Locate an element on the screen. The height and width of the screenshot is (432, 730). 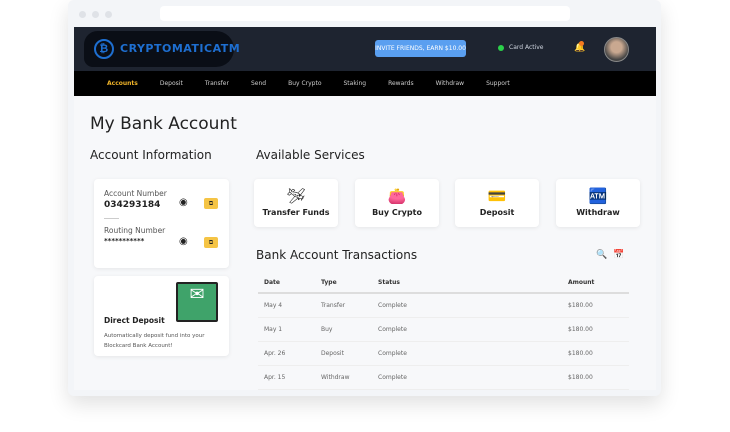
paper-plane-icon: 🛩 is located at coordinates (296, 196).